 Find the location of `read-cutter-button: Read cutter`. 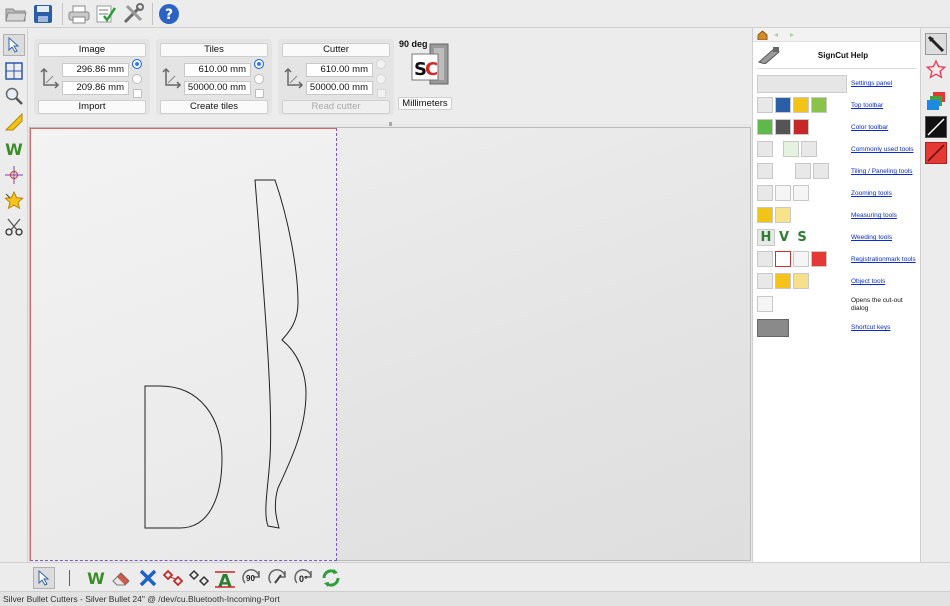

read-cutter-button: Read cutter is located at coordinates (336, 107).